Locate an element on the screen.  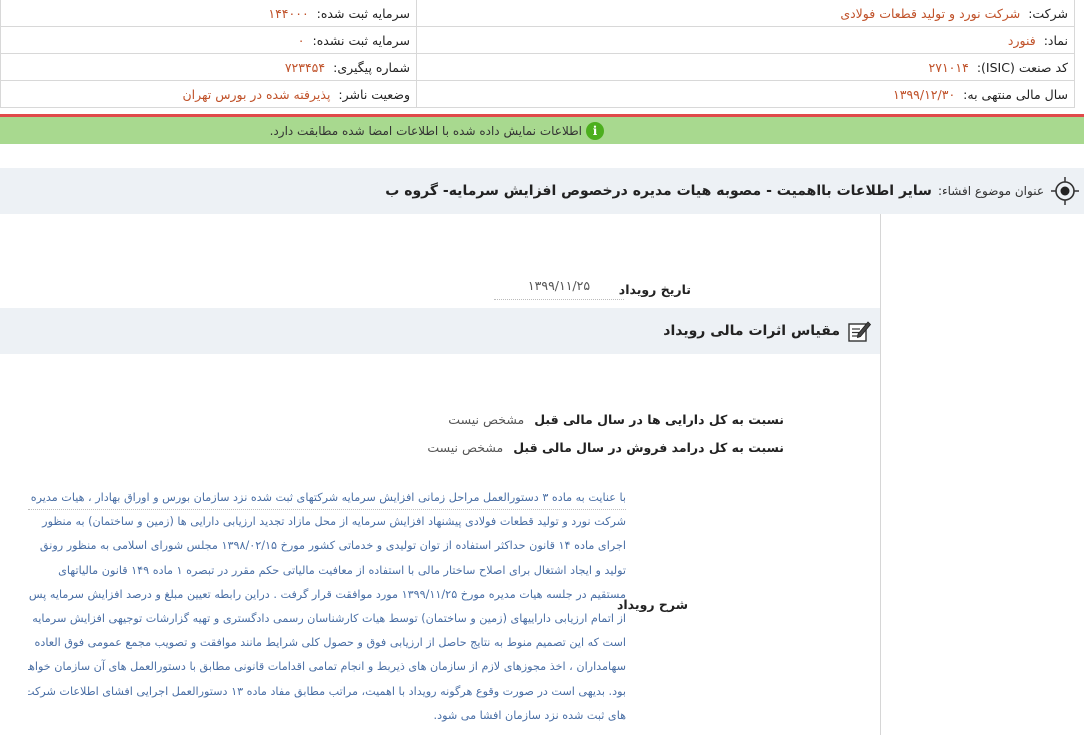
info-row: نماد: فنورد سرمایه ثبت نشده: ۰ is located at coordinates (537, 40).